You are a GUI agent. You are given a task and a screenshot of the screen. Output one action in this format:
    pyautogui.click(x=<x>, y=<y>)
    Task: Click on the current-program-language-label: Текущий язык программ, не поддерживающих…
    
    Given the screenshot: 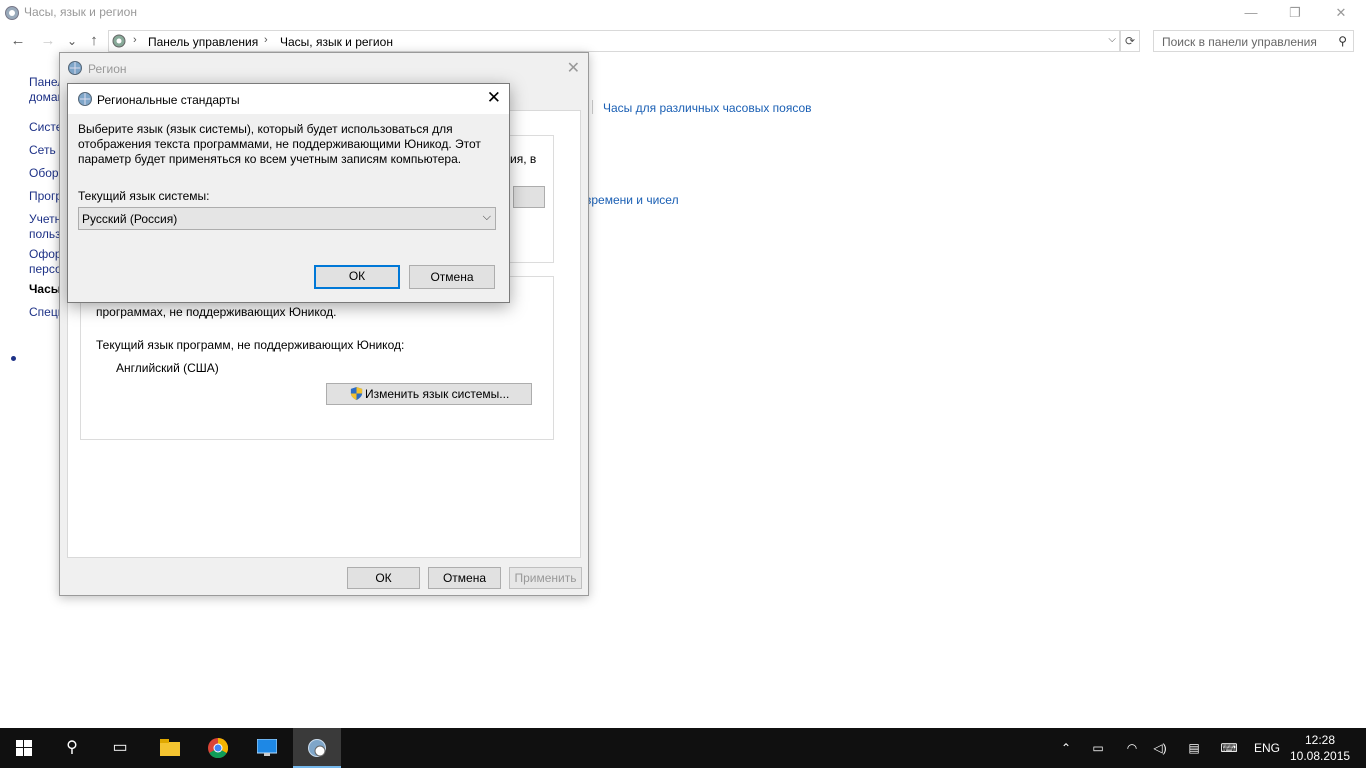 What is the action you would take?
    pyautogui.click(x=250, y=345)
    